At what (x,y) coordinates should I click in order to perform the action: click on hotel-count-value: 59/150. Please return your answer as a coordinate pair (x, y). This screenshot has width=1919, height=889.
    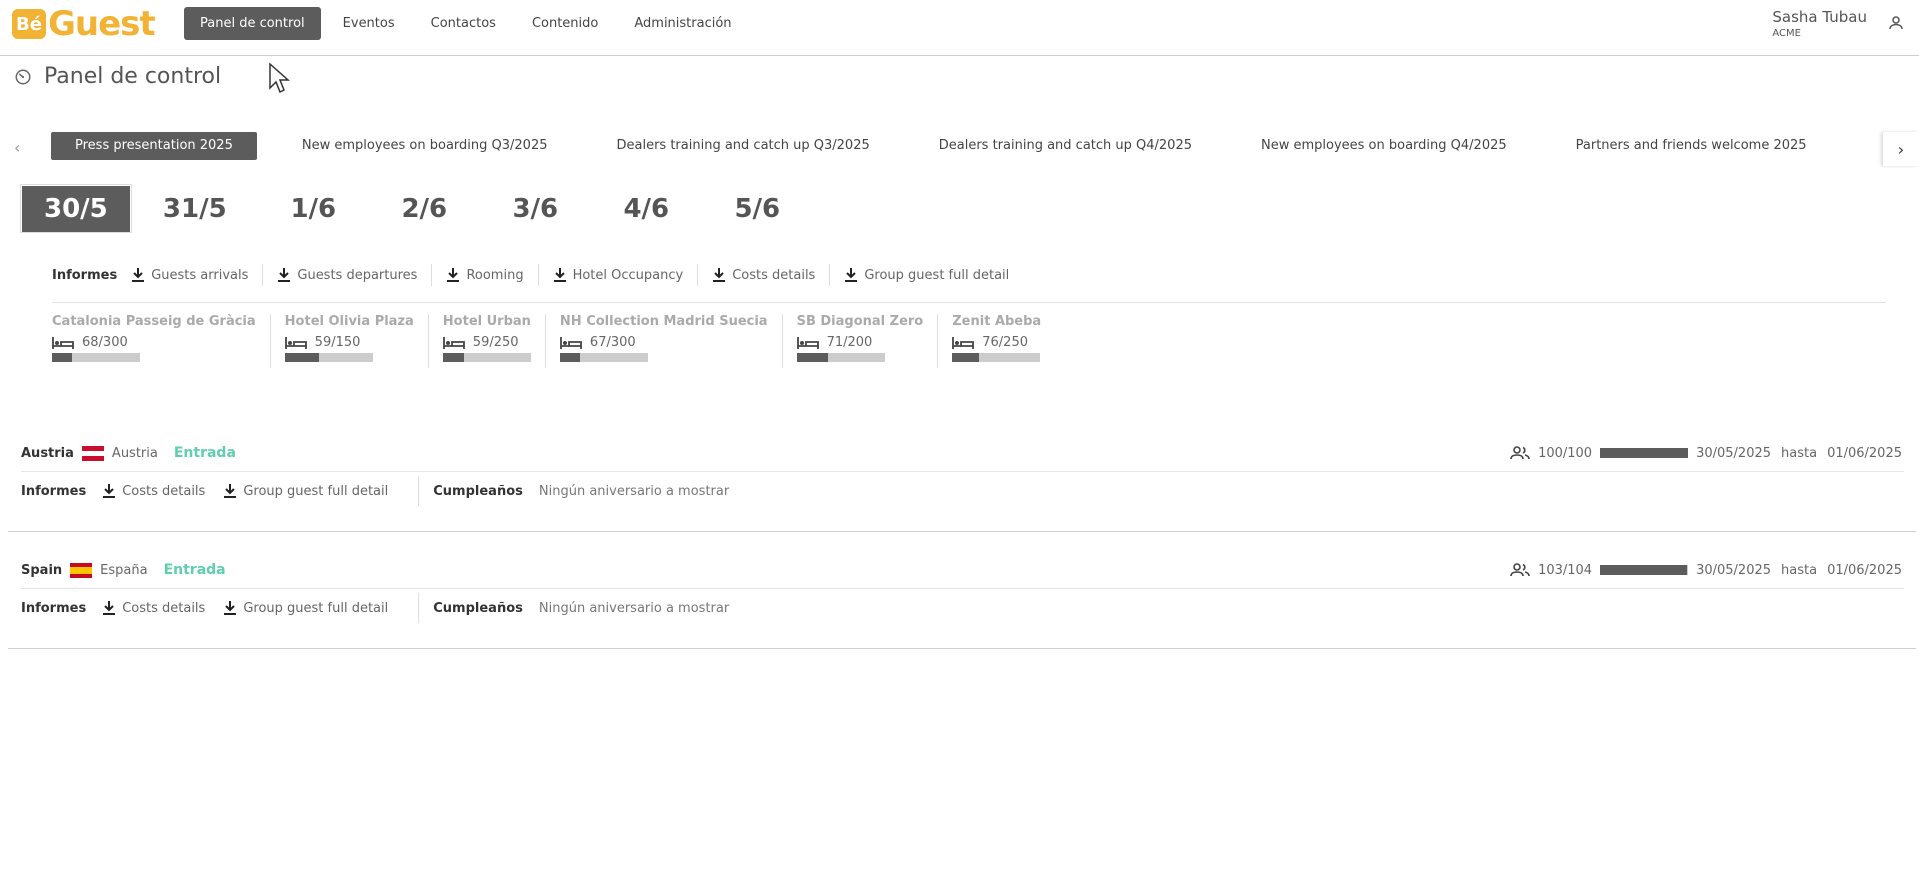
    Looking at the image, I should click on (337, 342).